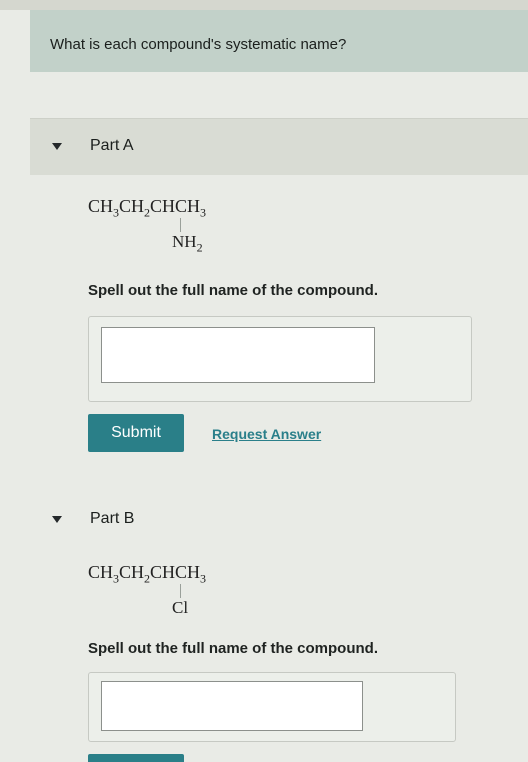 The image size is (528, 762). I want to click on question-banner: What is each compound's systematic name?, so click(279, 41).